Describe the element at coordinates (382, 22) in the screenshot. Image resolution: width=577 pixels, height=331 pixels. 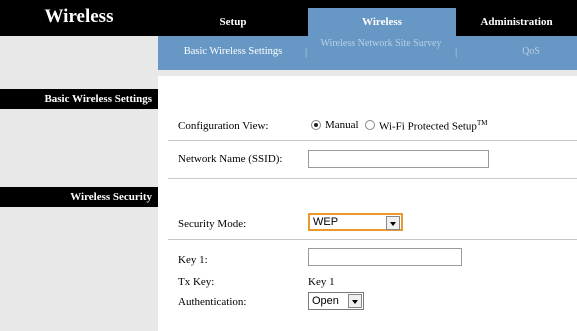
I see `tab-wireless: Wireless` at that location.